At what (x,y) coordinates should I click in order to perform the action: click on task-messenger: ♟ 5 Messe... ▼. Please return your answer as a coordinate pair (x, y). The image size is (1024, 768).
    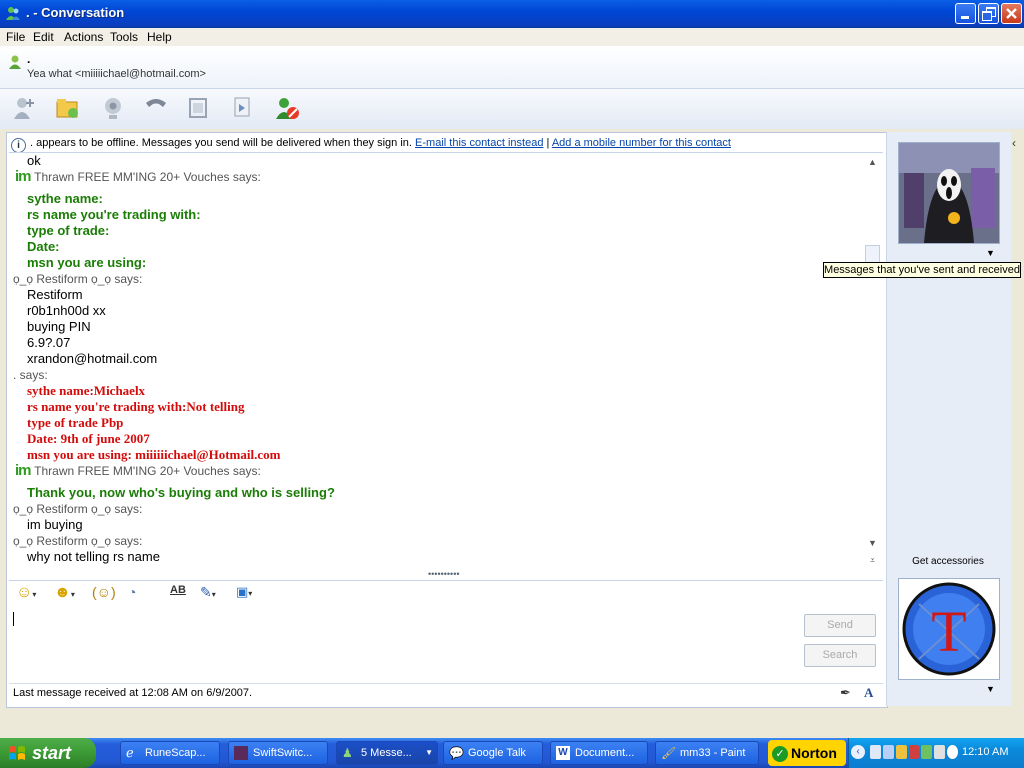
    Looking at the image, I should click on (387, 753).